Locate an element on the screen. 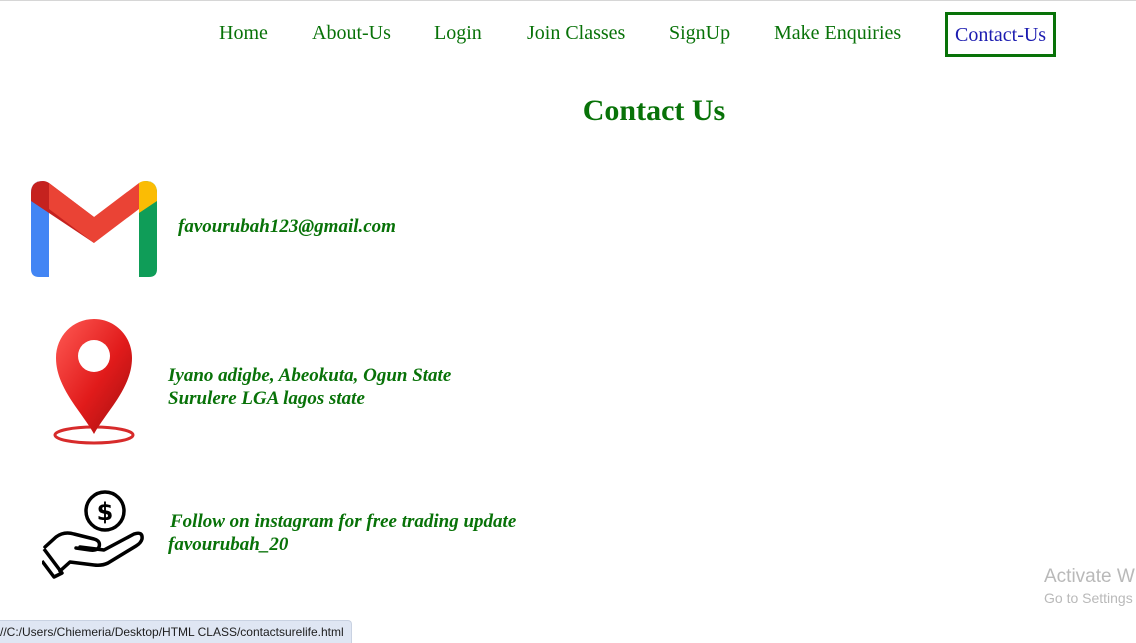  contact-address-line2: Surulere LGA lagos state is located at coordinates (266, 398).